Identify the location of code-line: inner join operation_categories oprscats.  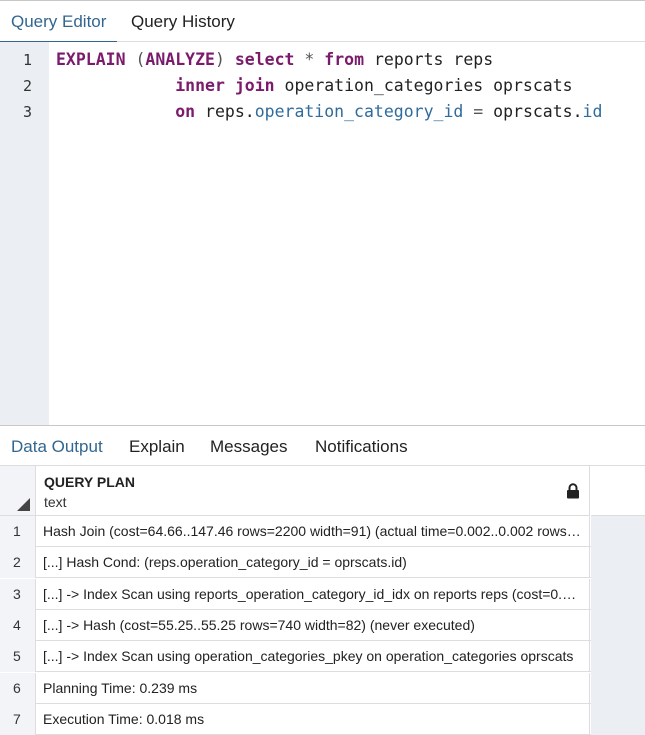
(314, 86).